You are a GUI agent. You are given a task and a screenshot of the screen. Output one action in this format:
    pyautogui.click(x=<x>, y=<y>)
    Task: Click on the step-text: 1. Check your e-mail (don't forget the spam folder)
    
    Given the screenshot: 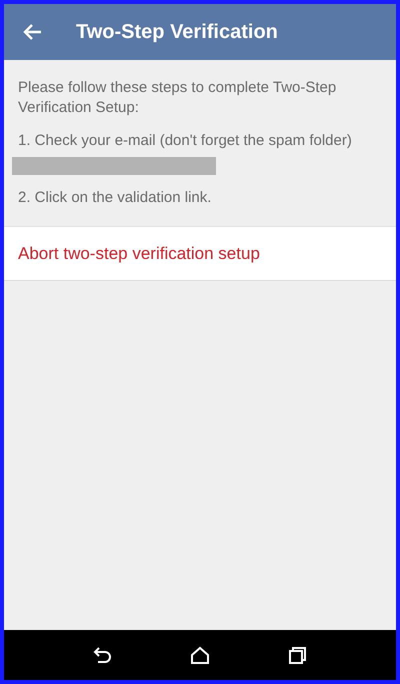 What is the action you would take?
    pyautogui.click(x=185, y=141)
    